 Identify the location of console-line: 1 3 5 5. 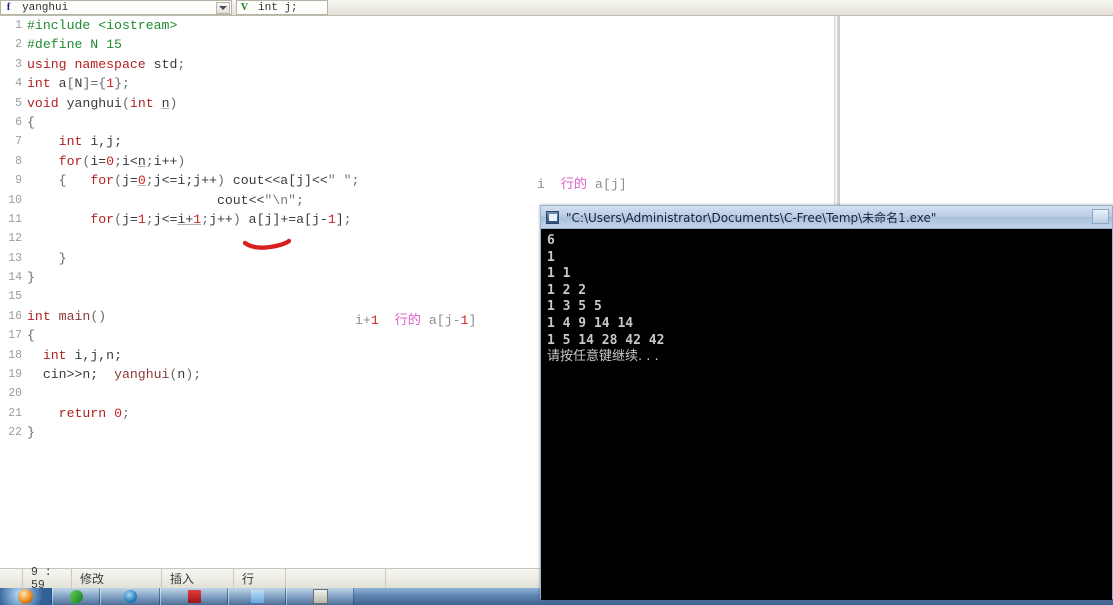
(574, 307).